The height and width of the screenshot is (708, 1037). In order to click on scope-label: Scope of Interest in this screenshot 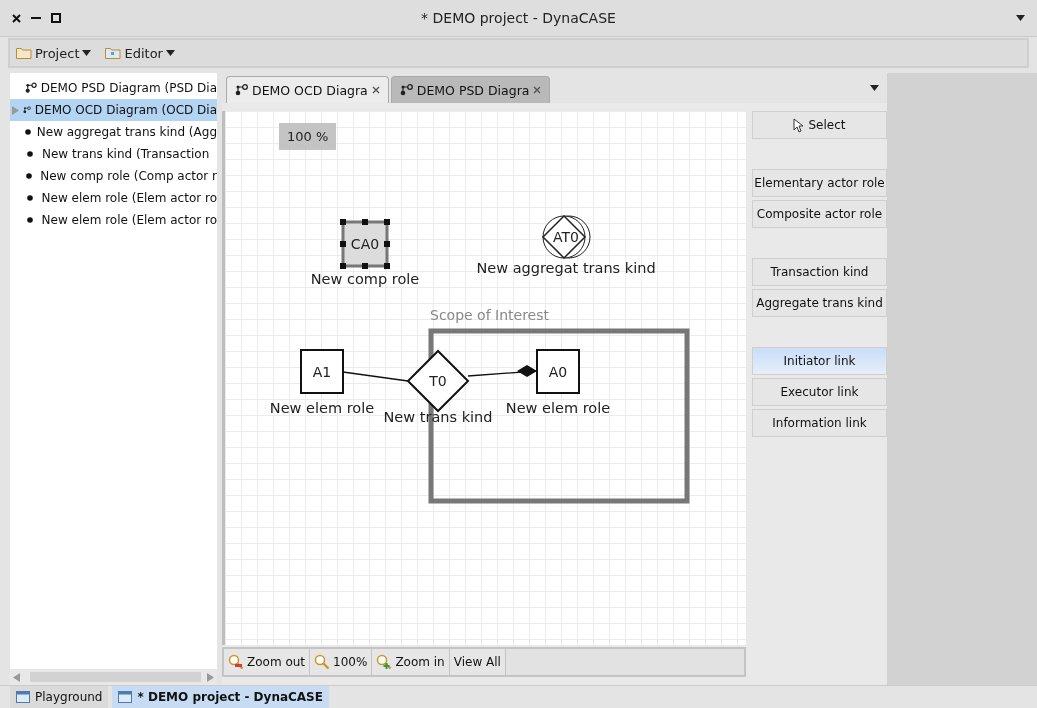, I will do `click(489, 315)`.